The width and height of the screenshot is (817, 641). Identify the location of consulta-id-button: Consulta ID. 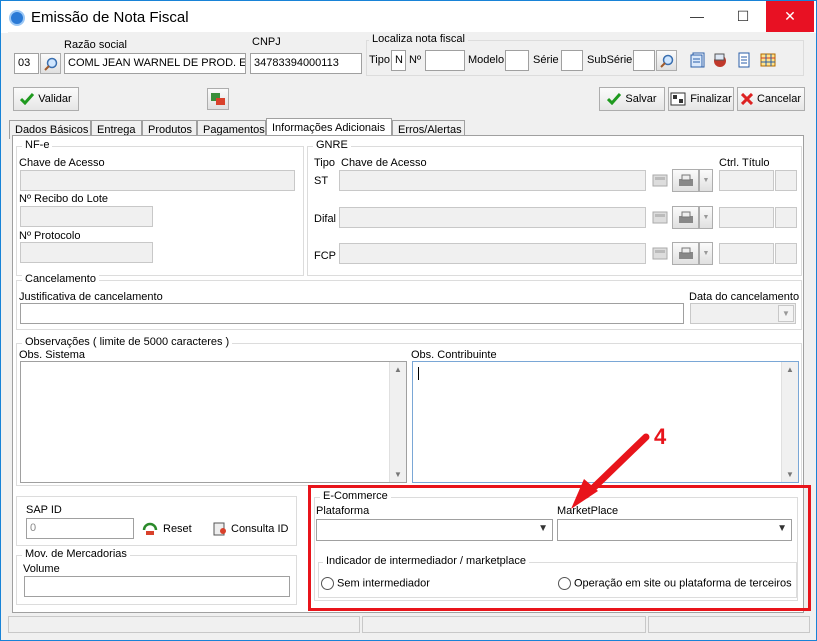
(250, 529).